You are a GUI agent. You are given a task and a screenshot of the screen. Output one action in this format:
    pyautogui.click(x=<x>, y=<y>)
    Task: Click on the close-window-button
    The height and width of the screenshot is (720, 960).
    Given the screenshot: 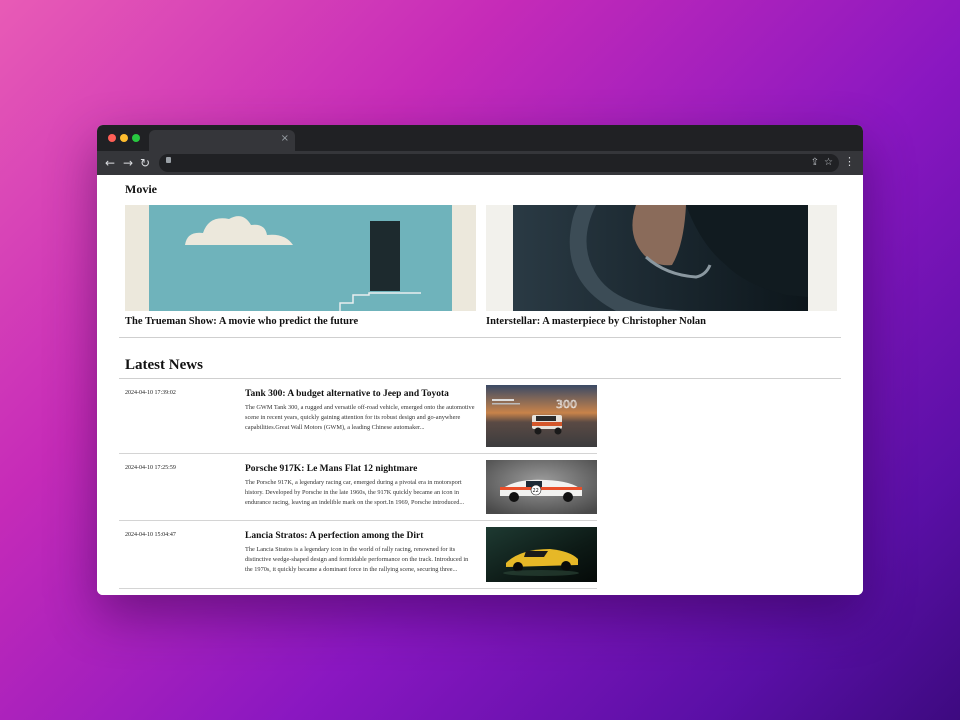 What is the action you would take?
    pyautogui.click(x=112, y=138)
    